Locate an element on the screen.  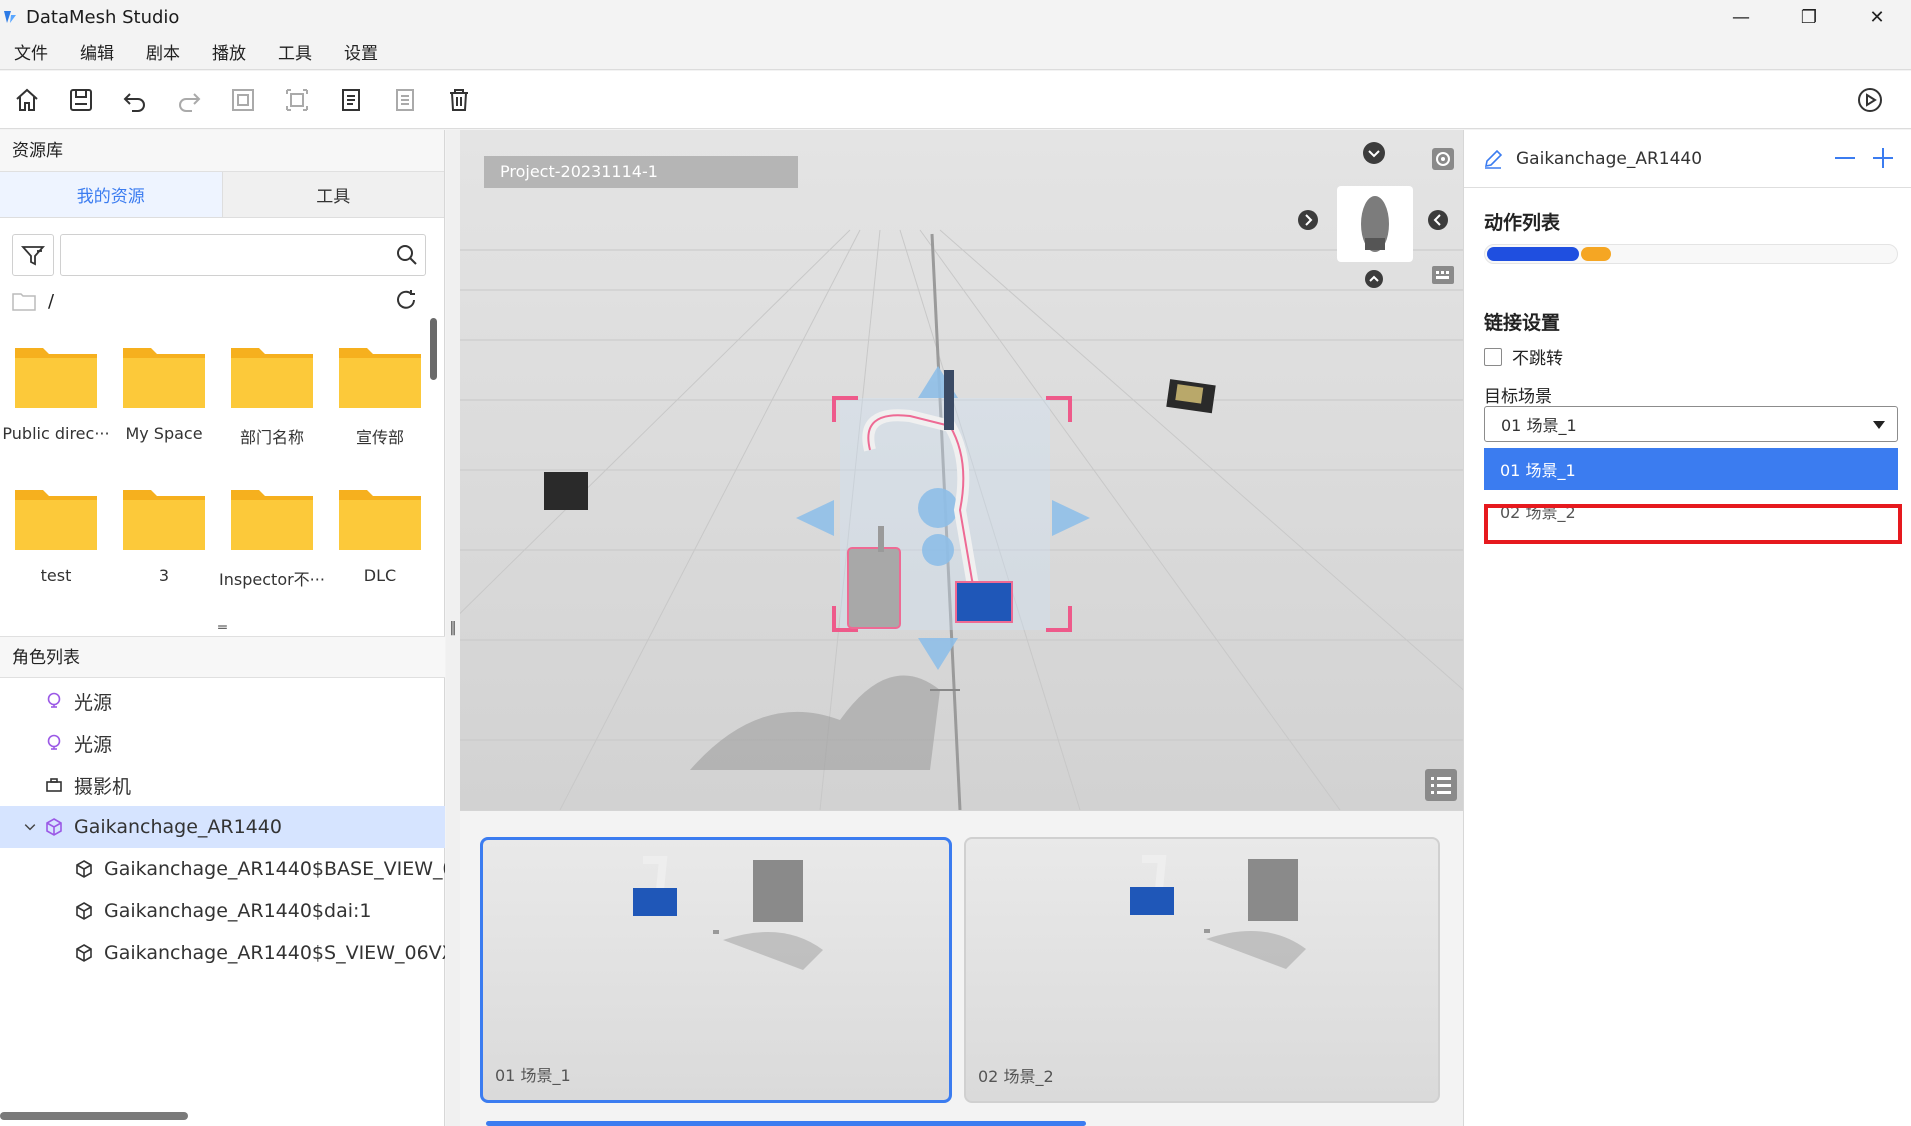
save-button is located at coordinates (81, 100).